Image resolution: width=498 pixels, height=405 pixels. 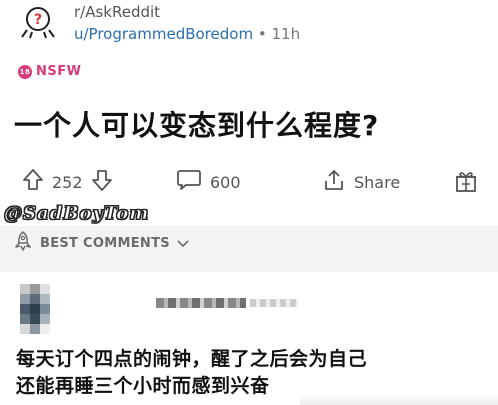 I want to click on blurred-meta, so click(x=274, y=303).